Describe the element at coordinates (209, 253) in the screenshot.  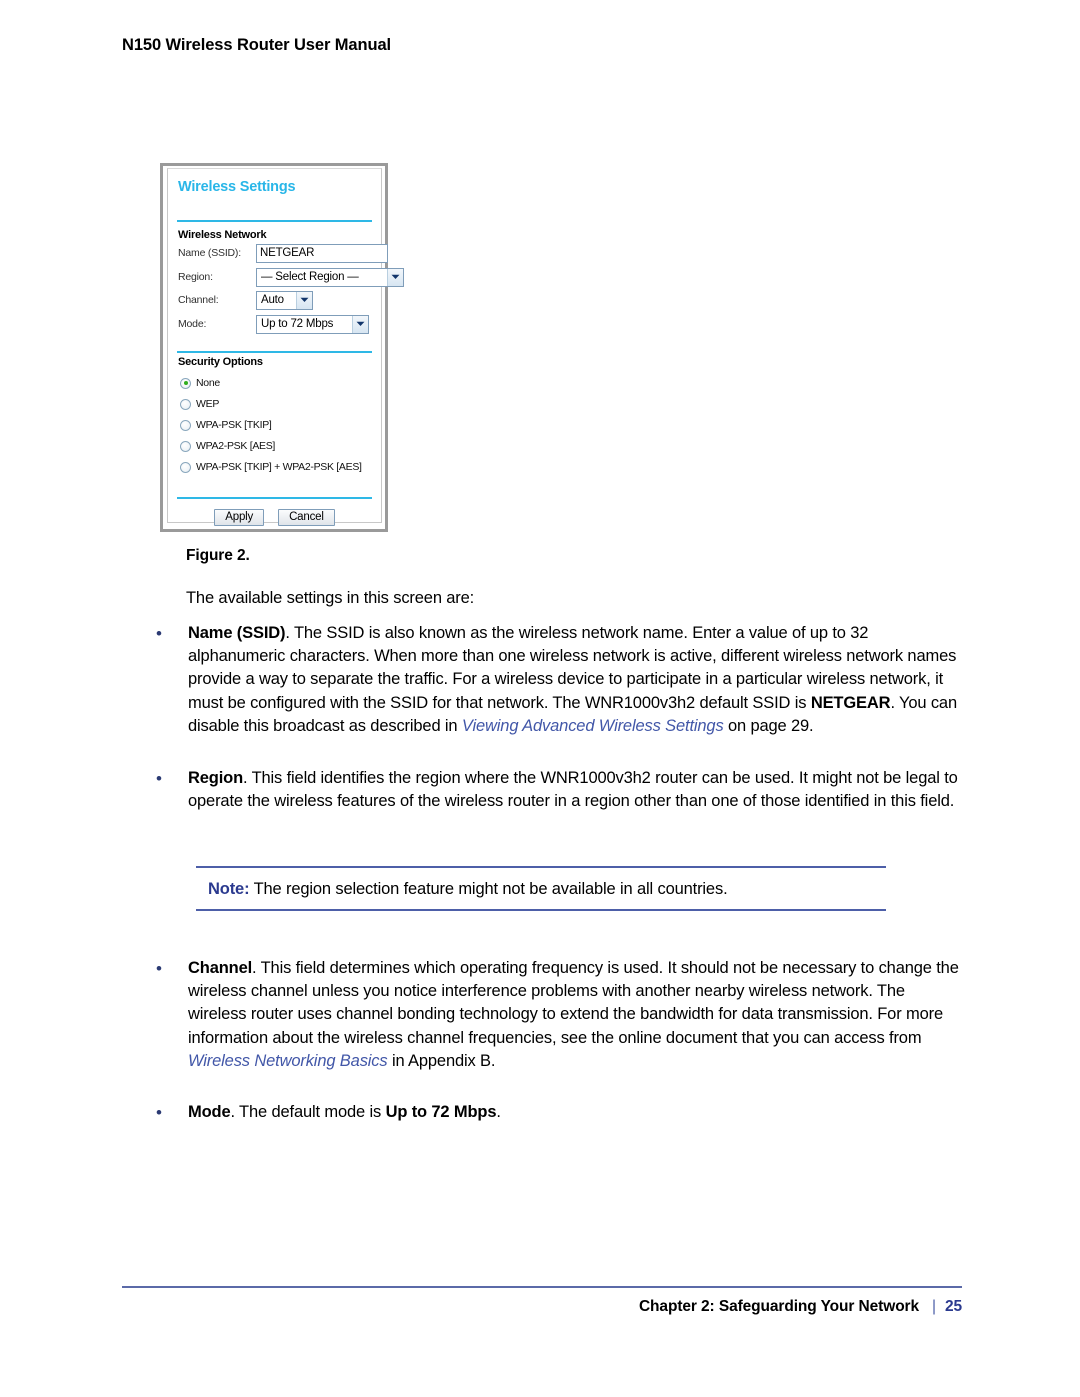
I see `ssid-label: Name (SSID):` at that location.